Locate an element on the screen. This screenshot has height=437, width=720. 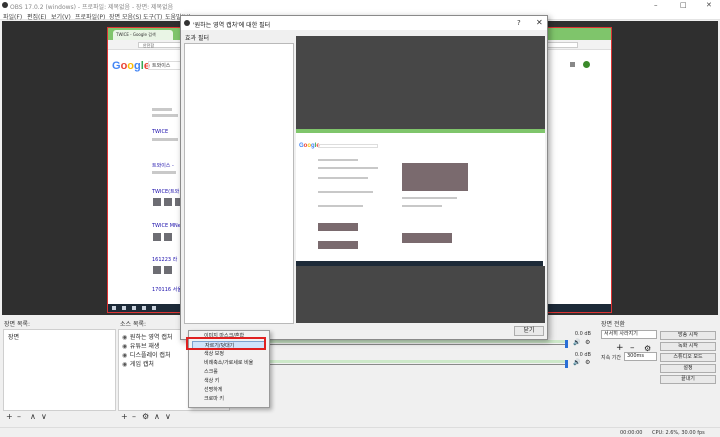
menu-item-sharpen: 선명하게 is located at coordinates (229, 390).